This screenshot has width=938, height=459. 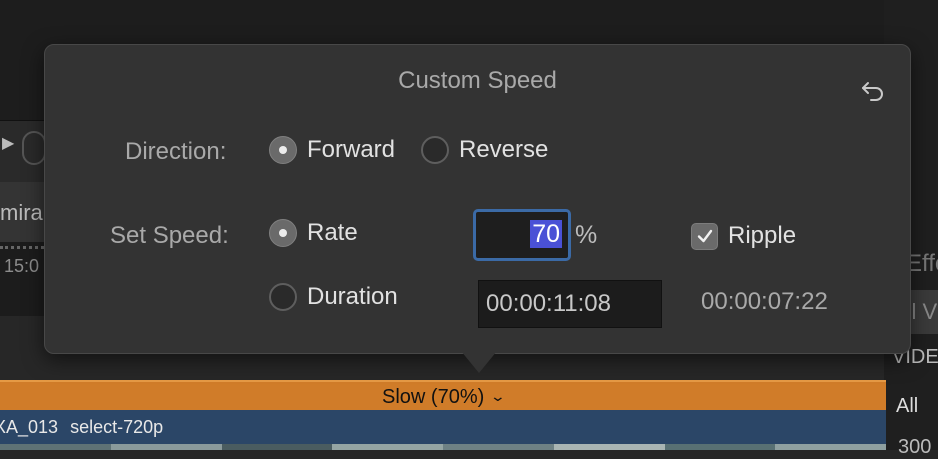 I want to click on direction-forward-radio: Forward, so click(x=332, y=150).